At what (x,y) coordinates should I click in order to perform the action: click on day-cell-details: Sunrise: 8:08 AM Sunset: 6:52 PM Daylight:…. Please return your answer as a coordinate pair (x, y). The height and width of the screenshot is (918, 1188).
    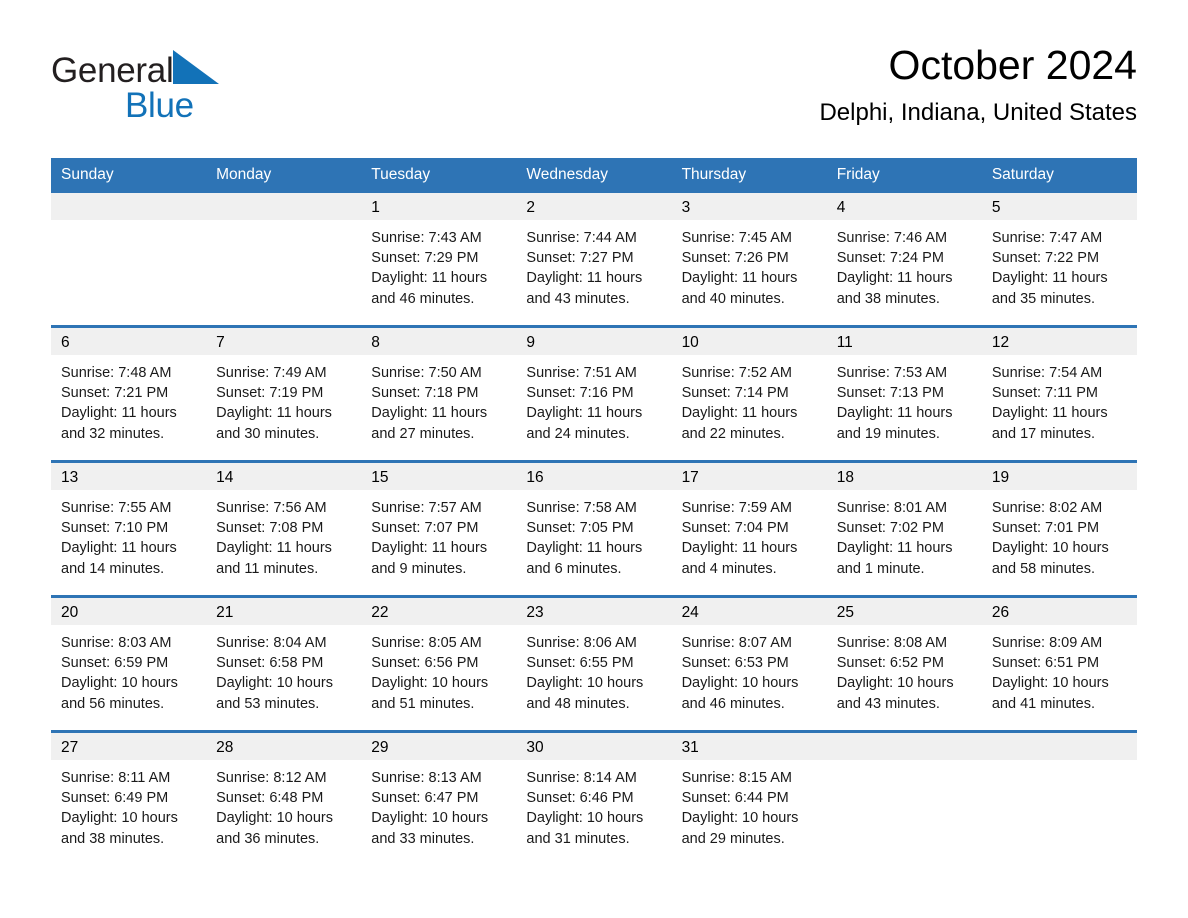
    Looking at the image, I should click on (904, 669).